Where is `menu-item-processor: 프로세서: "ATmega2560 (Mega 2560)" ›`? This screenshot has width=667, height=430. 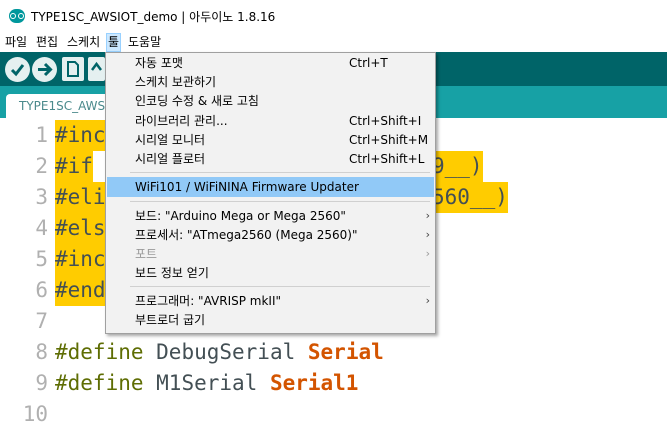
menu-item-processor: 프로세서: "ATmega2560 (Mega 2560)" › is located at coordinates (270, 235).